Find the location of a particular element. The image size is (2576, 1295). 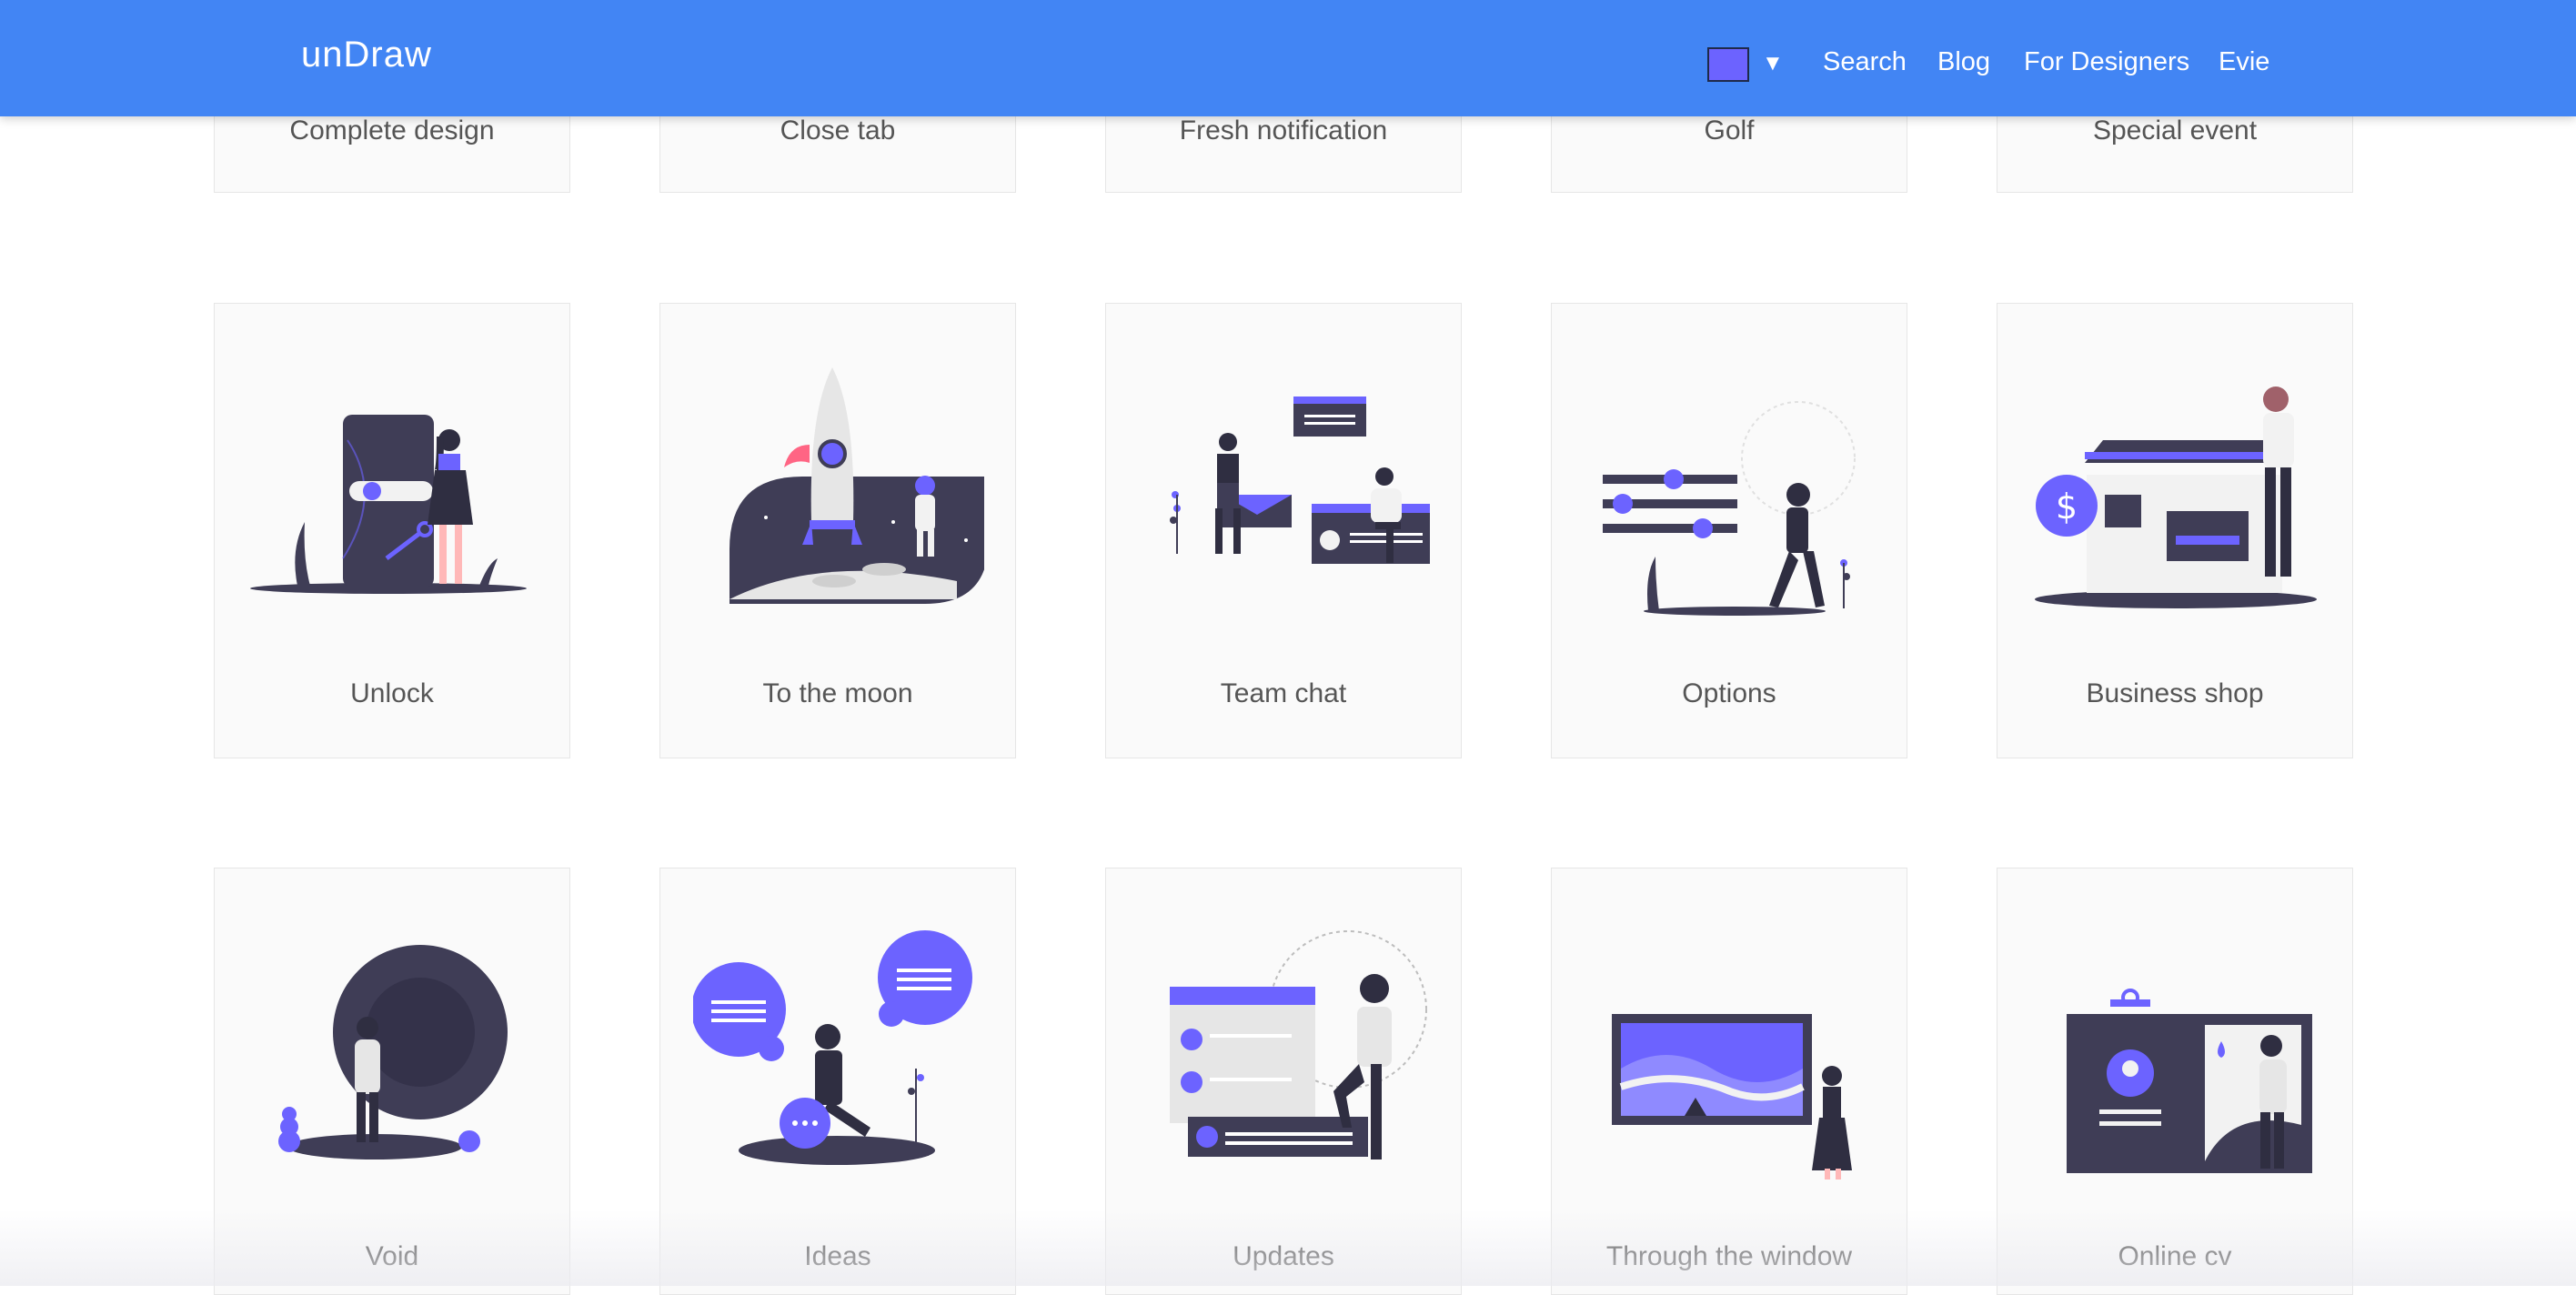

illustration-title: To the moon is located at coordinates (837, 693).